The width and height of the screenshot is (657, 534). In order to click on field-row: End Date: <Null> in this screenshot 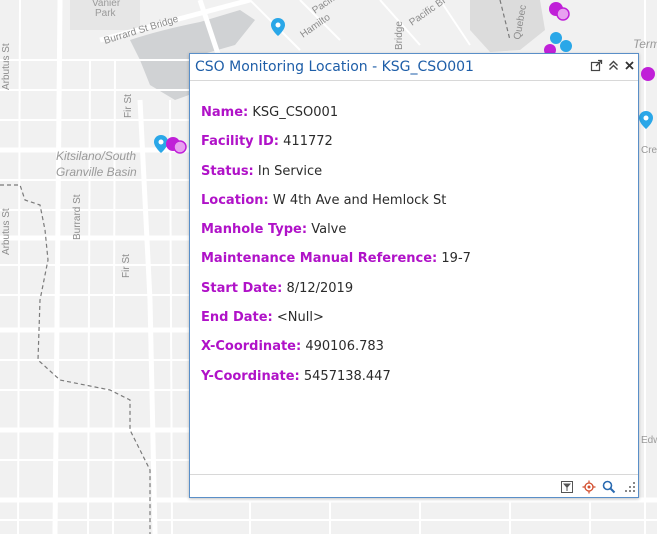, I will do `click(414, 323)`.